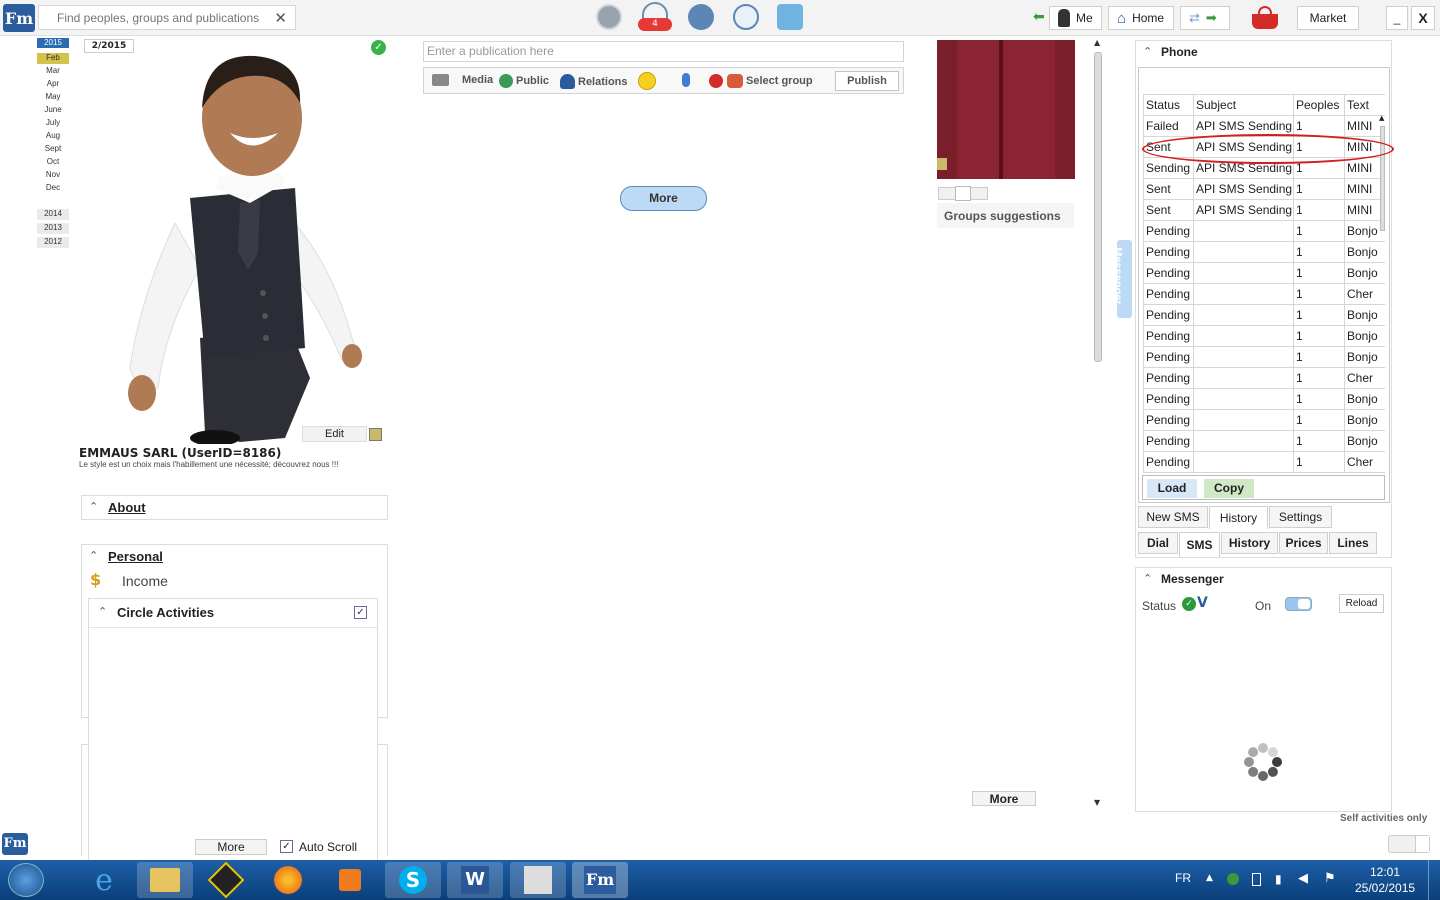  Describe the element at coordinates (53, 228) in the screenshot. I see `timeline-year: 2013` at that location.